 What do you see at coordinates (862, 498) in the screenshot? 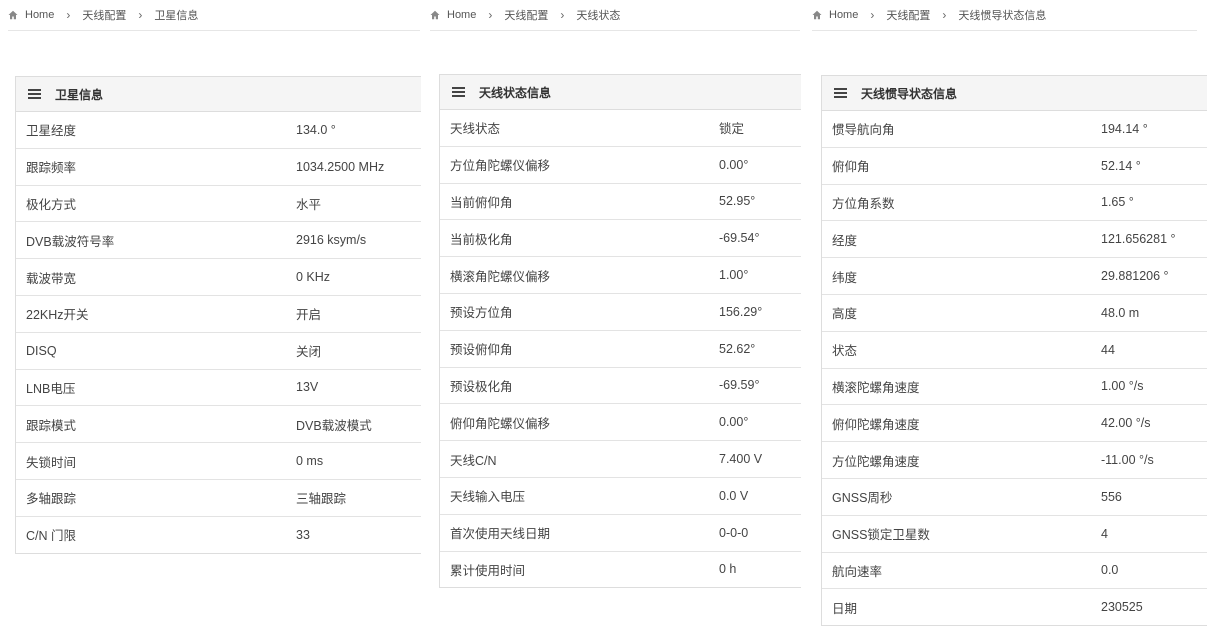
I see `info-label: GNSS周秒` at bounding box center [862, 498].